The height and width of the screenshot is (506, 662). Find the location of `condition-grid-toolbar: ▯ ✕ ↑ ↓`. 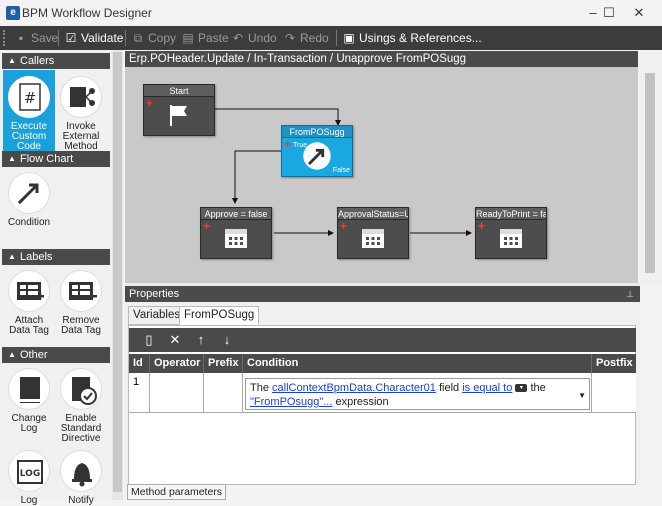

condition-grid-toolbar: ▯ ✕ ↑ ↓ is located at coordinates (382, 340).